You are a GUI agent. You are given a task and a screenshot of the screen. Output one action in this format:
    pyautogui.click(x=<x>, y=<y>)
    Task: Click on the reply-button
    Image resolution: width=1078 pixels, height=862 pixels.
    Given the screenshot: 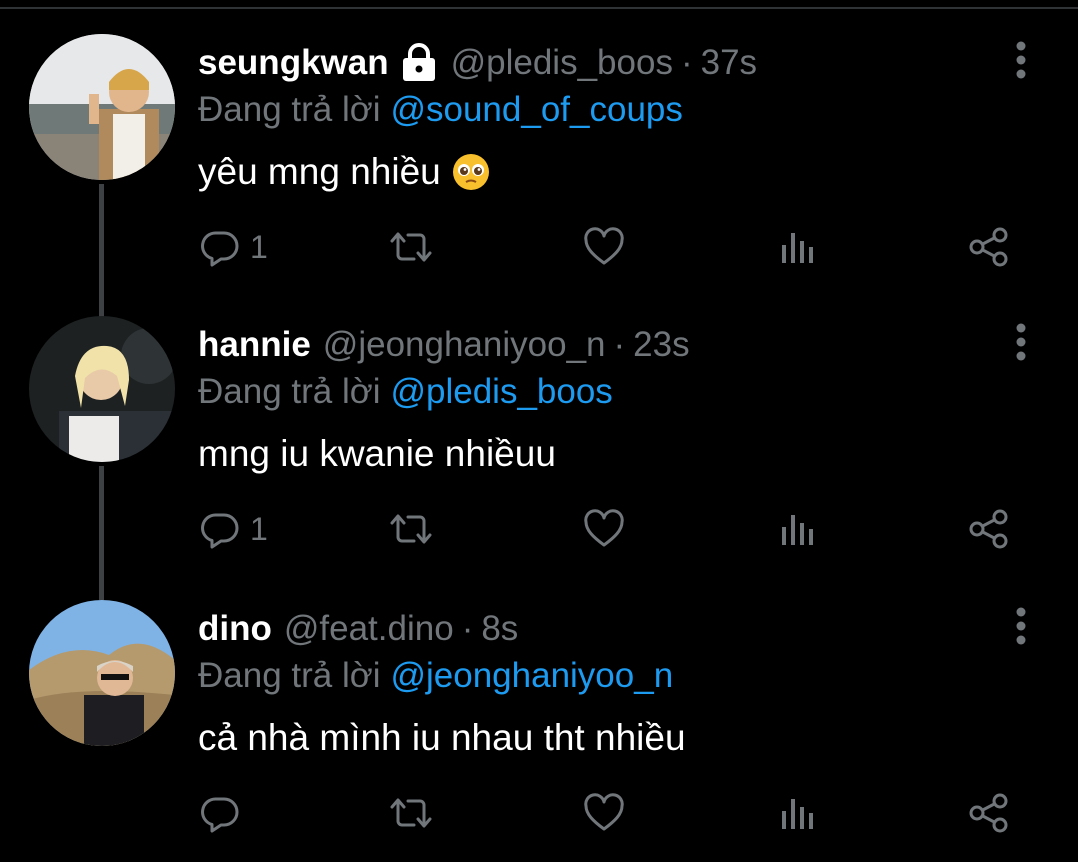 What is the action you would take?
    pyautogui.click(x=225, y=813)
    